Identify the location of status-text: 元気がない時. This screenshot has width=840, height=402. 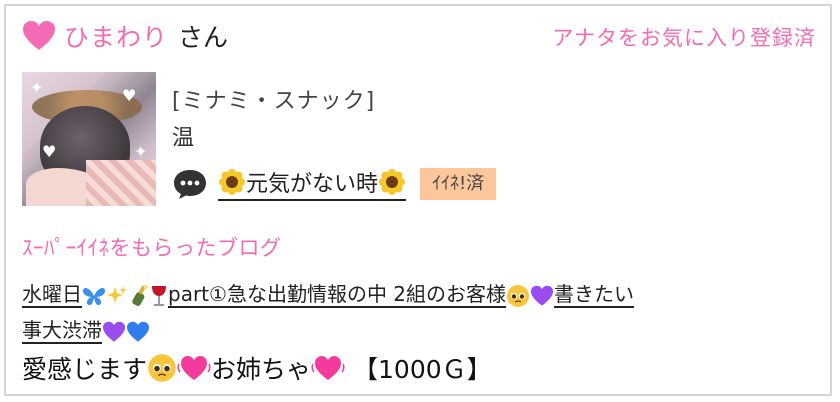
(312, 184).